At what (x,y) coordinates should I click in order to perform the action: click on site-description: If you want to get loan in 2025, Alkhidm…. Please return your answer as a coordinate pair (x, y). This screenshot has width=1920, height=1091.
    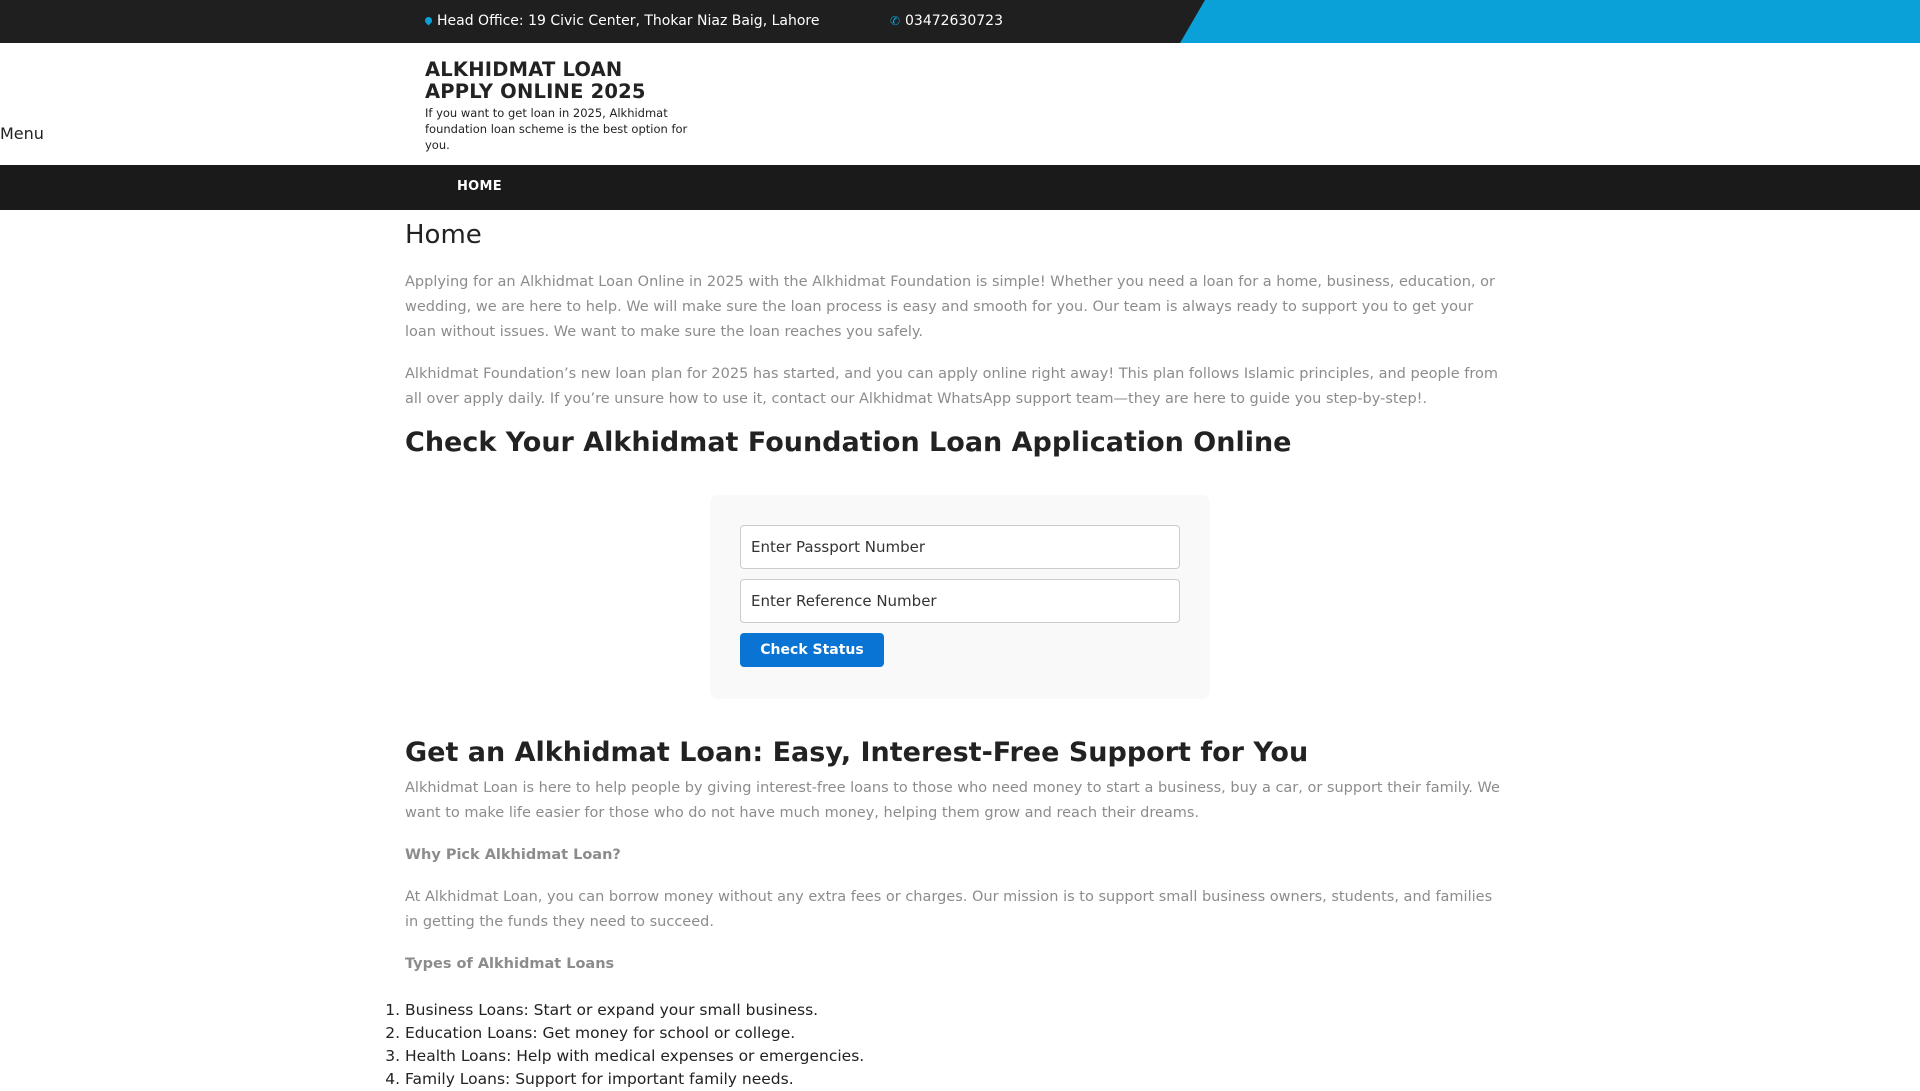
    Looking at the image, I should click on (556, 129).